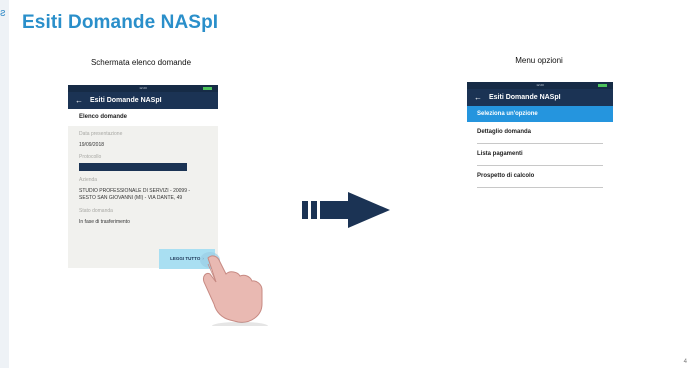 This screenshot has width=690, height=368. Describe the element at coordinates (3, 13) in the screenshot. I see `logo-icon: ƨ` at that location.